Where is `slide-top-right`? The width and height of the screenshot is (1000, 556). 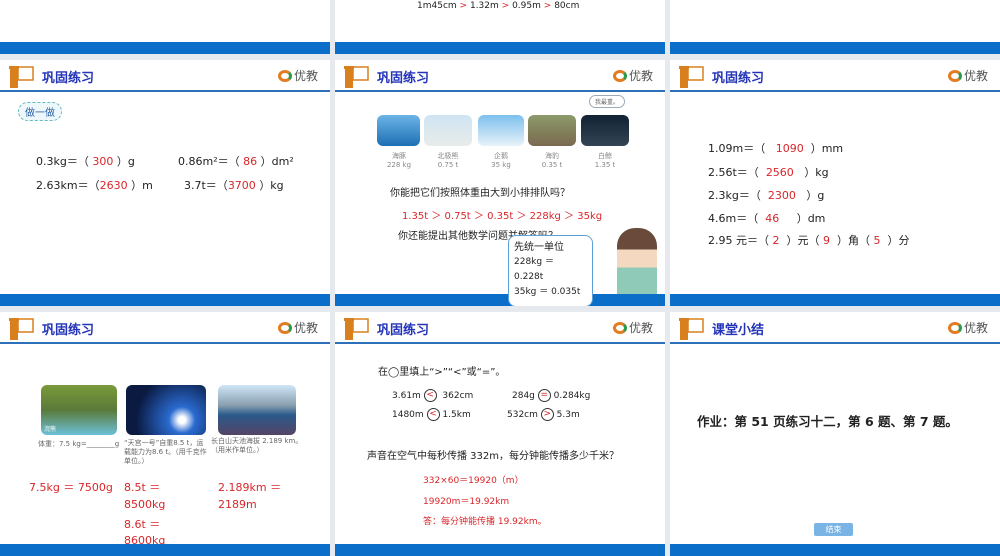
slide-top-right is located at coordinates (835, 27).